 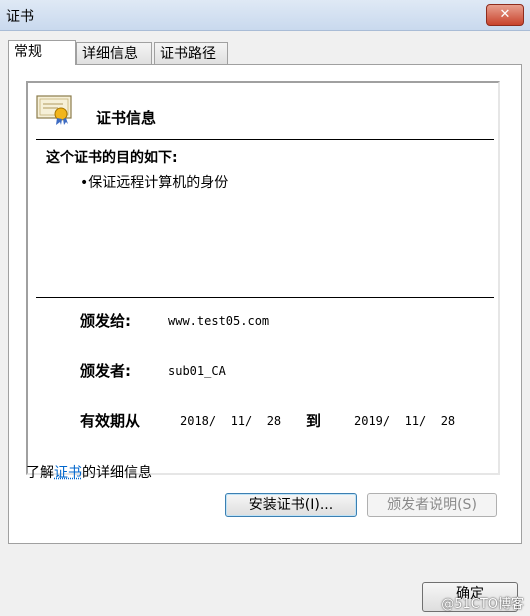 I want to click on valid-to-value: 2019/ 11/ 28, so click(x=405, y=421).